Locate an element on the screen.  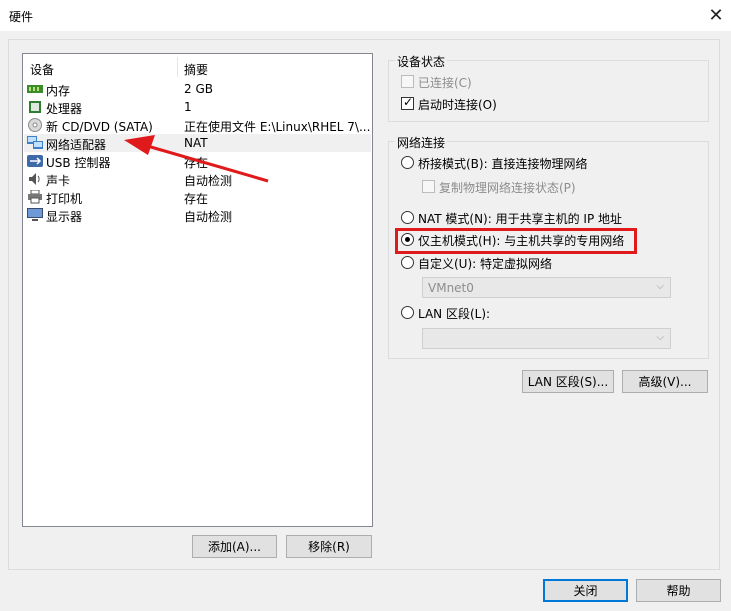
device-name: 网络适配器 is located at coordinates (76, 145).